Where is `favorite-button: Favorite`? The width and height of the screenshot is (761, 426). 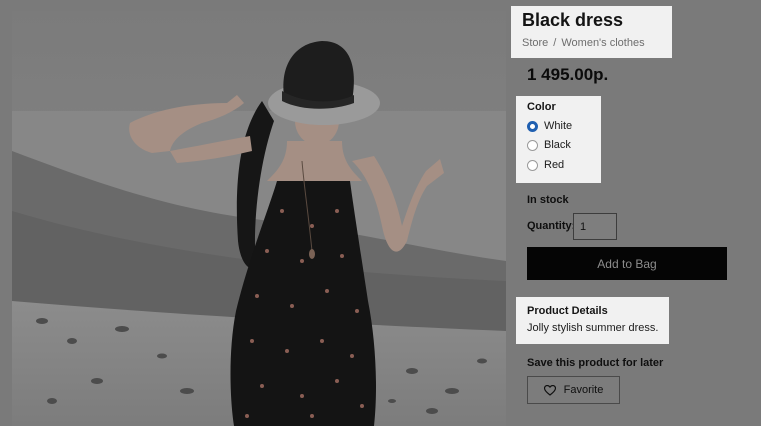 favorite-button: Favorite is located at coordinates (573, 390).